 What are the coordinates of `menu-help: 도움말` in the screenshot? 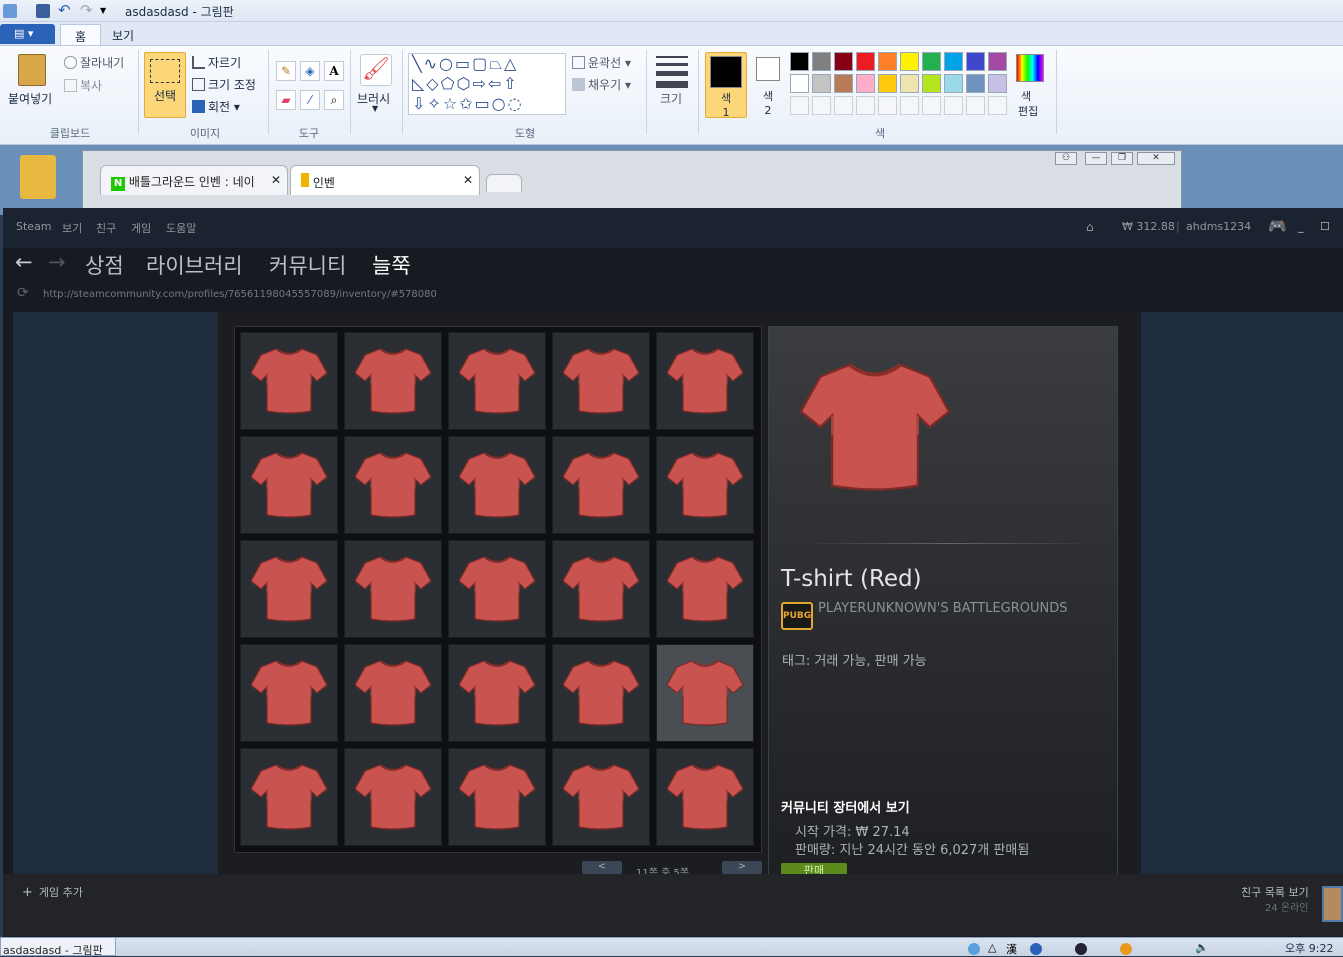 It's located at (181, 228).